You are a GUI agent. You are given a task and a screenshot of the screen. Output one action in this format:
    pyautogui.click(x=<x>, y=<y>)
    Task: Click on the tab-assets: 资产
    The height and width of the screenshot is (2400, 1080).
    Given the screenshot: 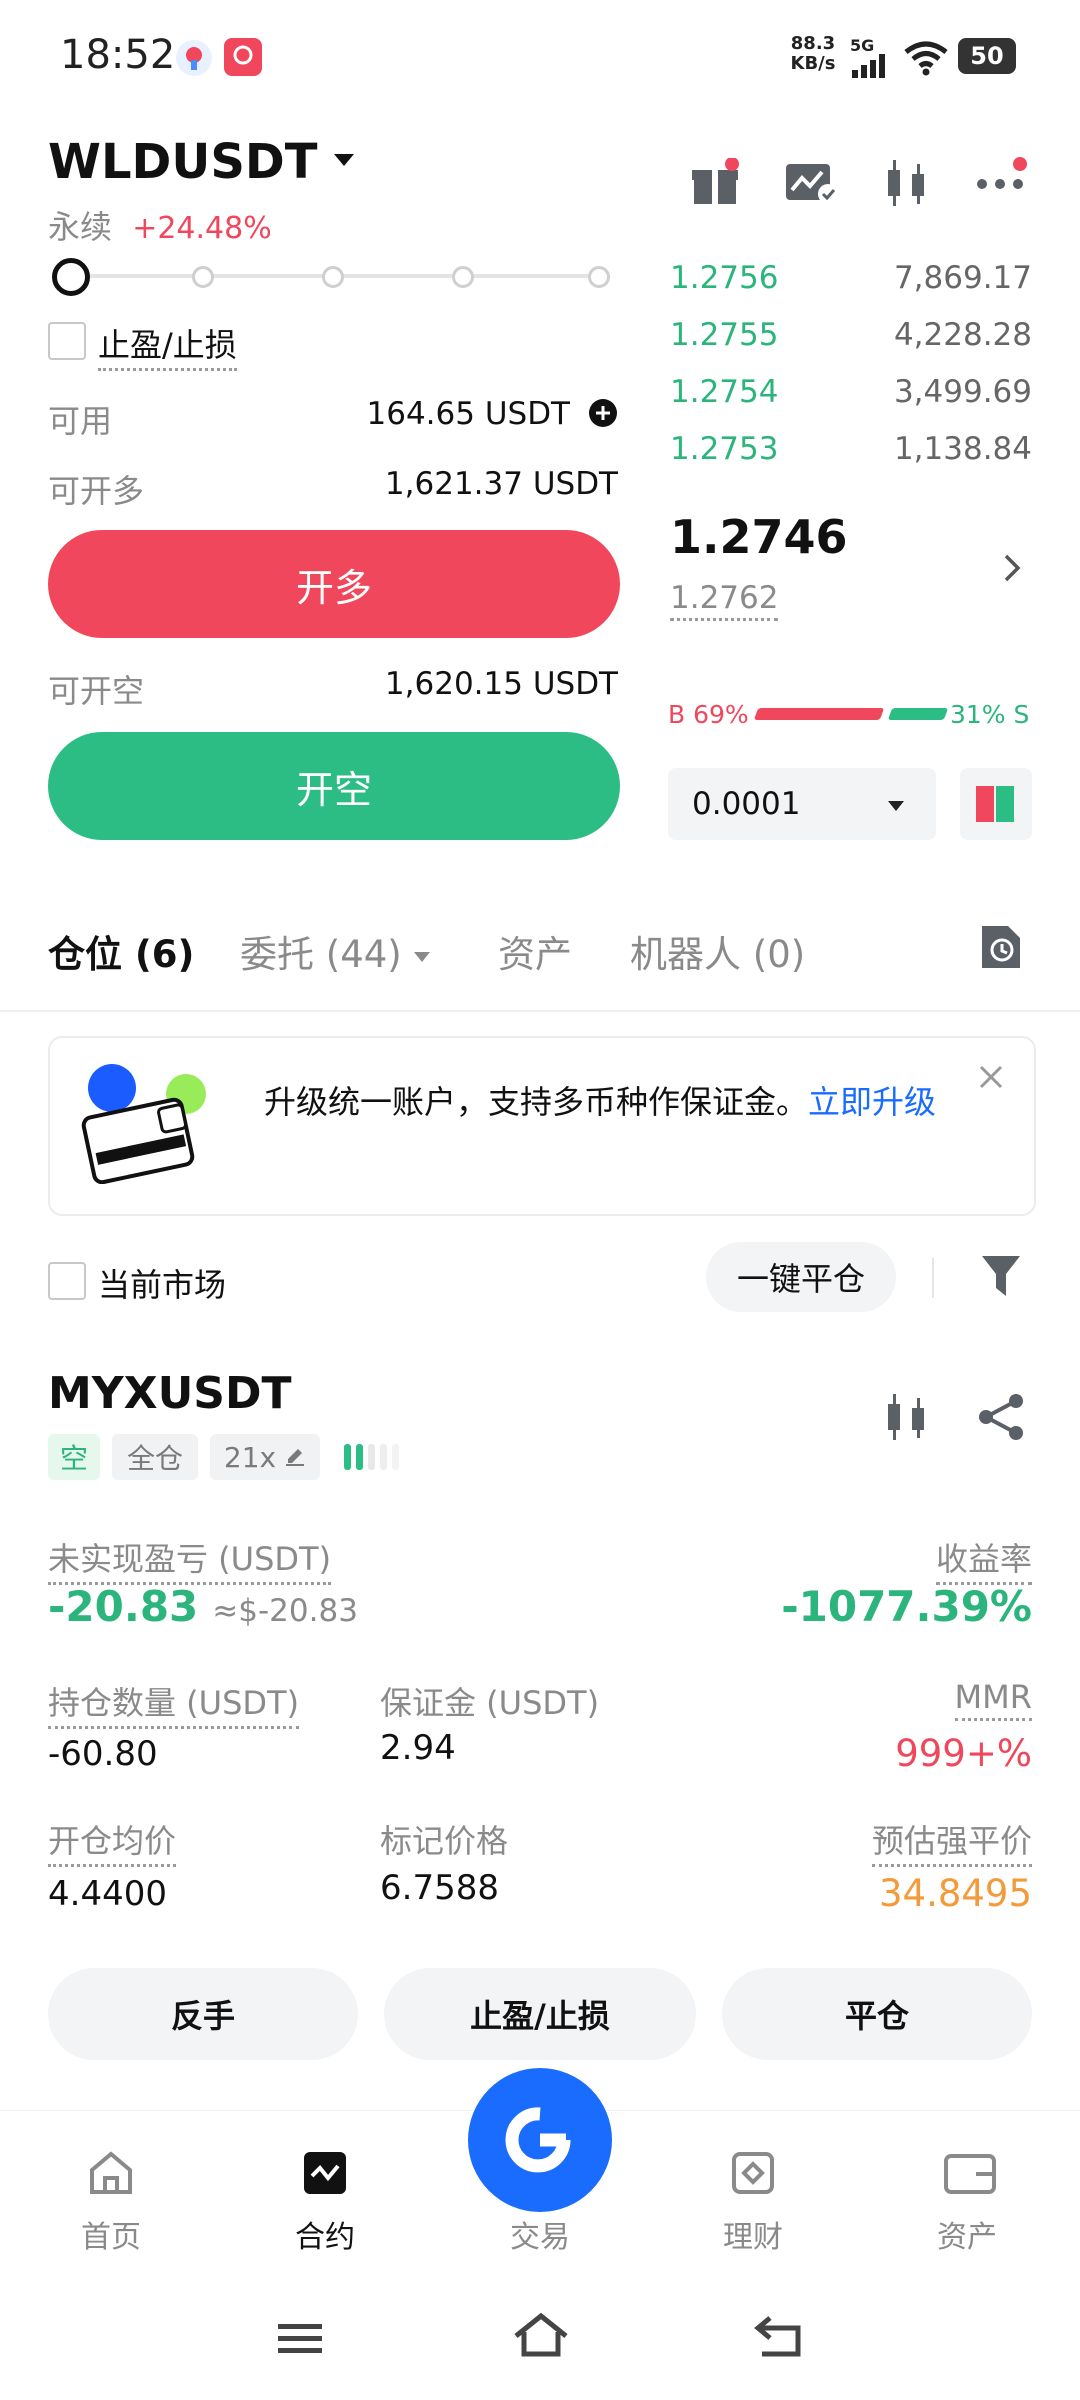 What is the action you would take?
    pyautogui.click(x=535, y=951)
    